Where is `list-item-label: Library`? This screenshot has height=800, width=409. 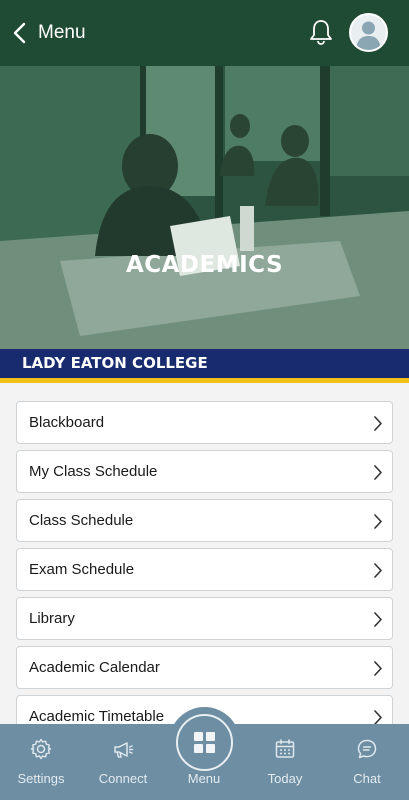 list-item-label: Library is located at coordinates (52, 618).